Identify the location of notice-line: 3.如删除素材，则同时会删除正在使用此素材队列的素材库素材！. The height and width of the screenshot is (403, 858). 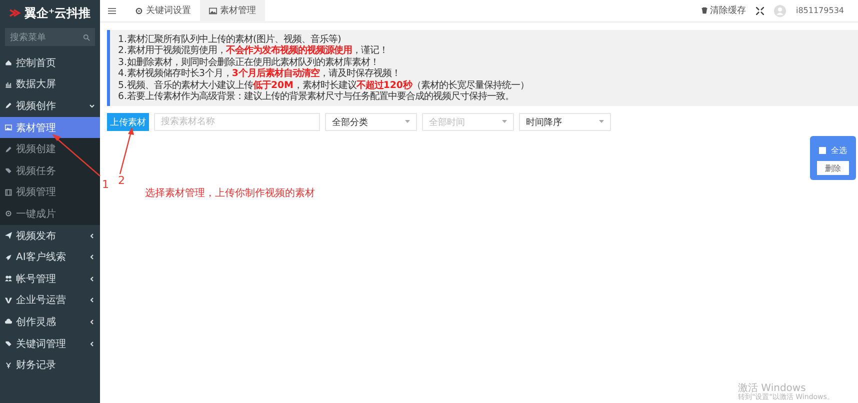
(249, 62).